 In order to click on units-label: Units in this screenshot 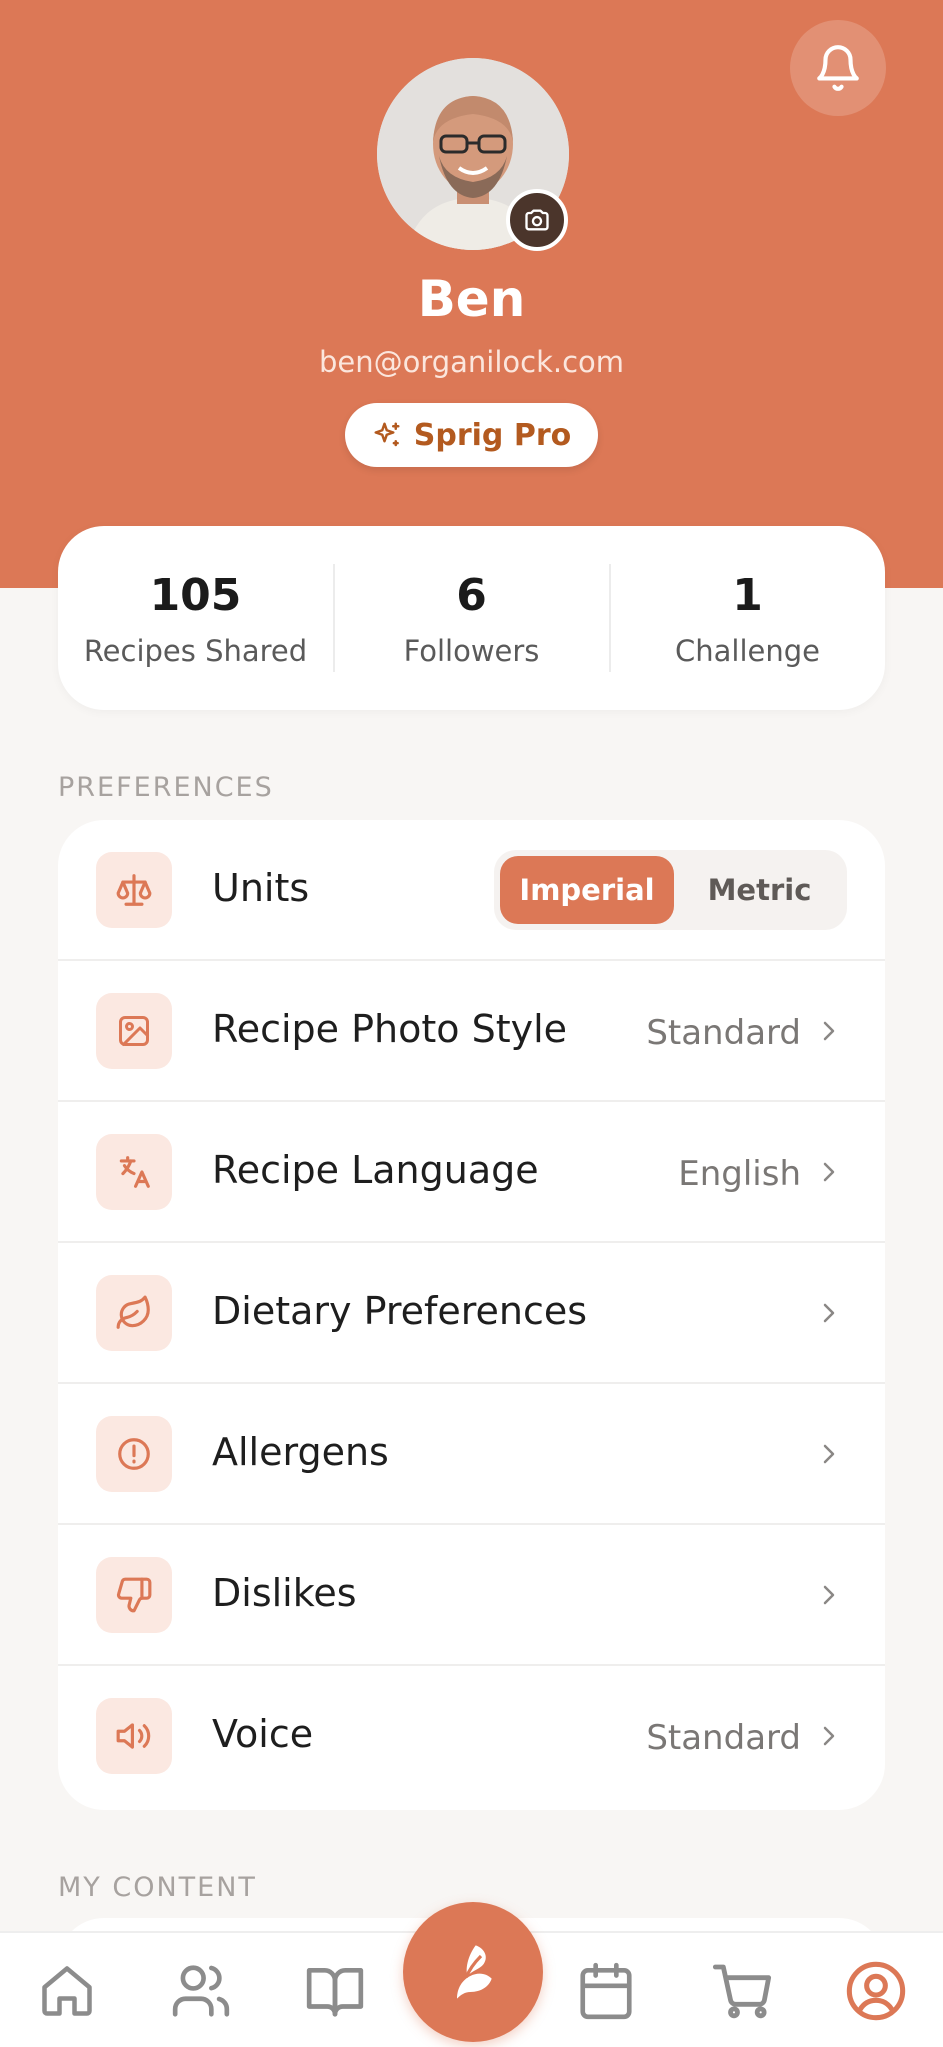, I will do `click(261, 888)`.